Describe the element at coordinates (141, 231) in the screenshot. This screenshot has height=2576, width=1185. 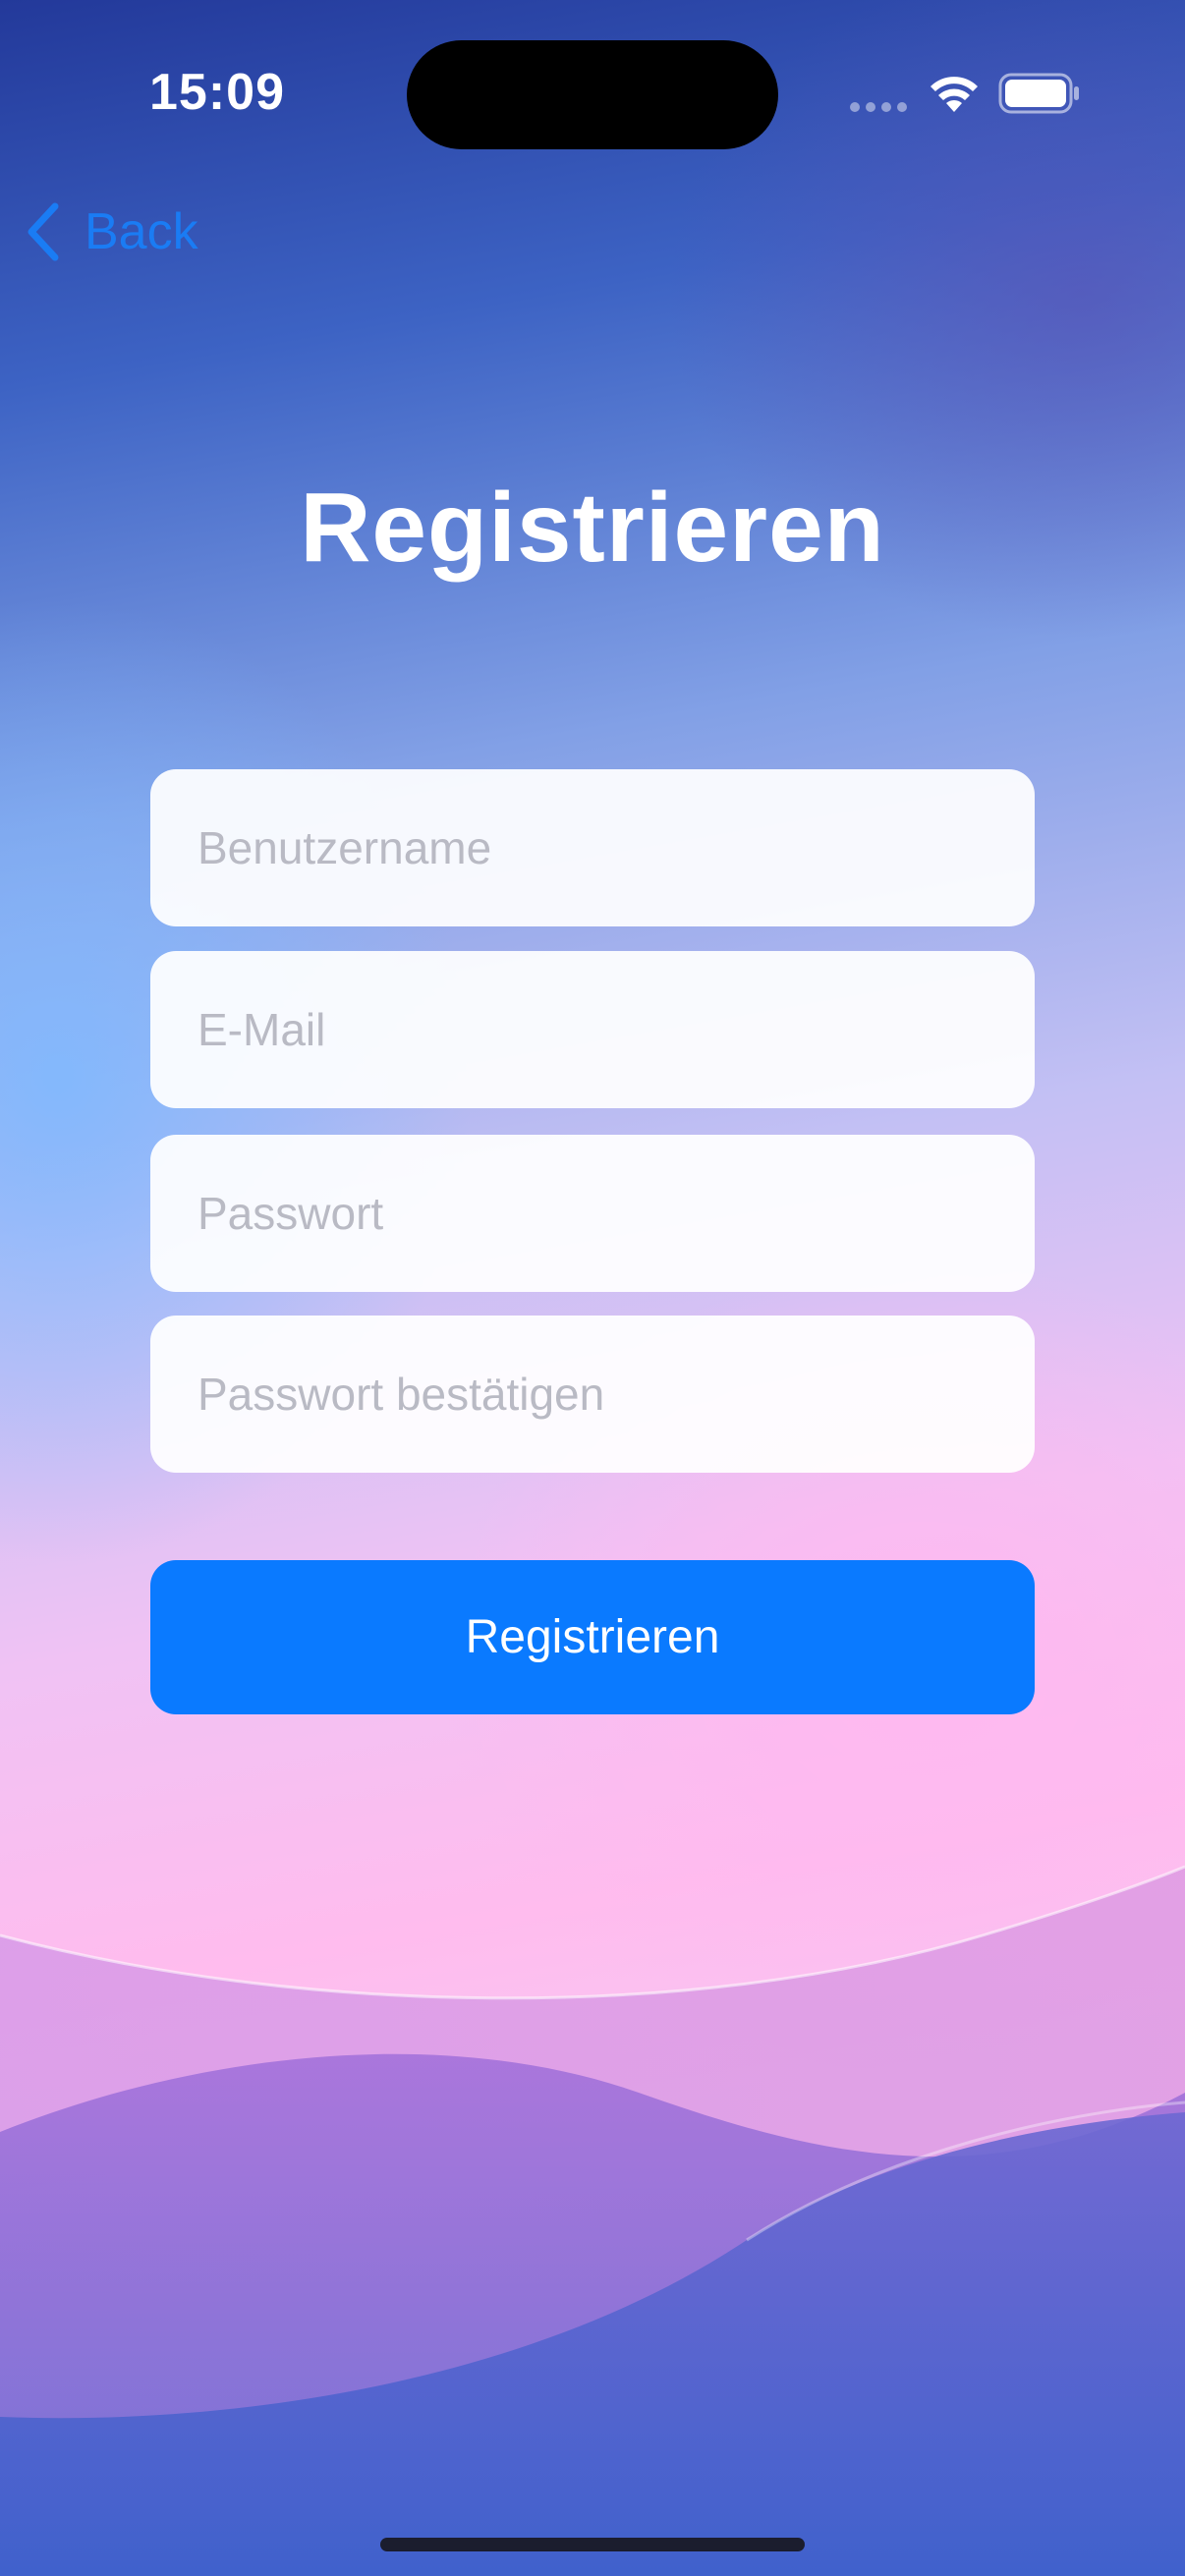
I see `back-label: Back` at that location.